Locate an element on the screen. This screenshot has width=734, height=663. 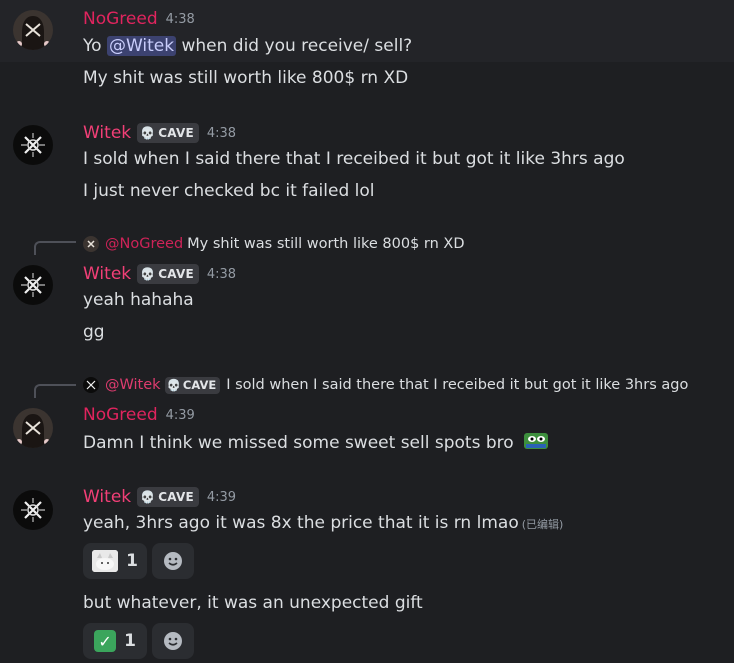
nogreed-mini-avatar is located at coordinates (91, 244).